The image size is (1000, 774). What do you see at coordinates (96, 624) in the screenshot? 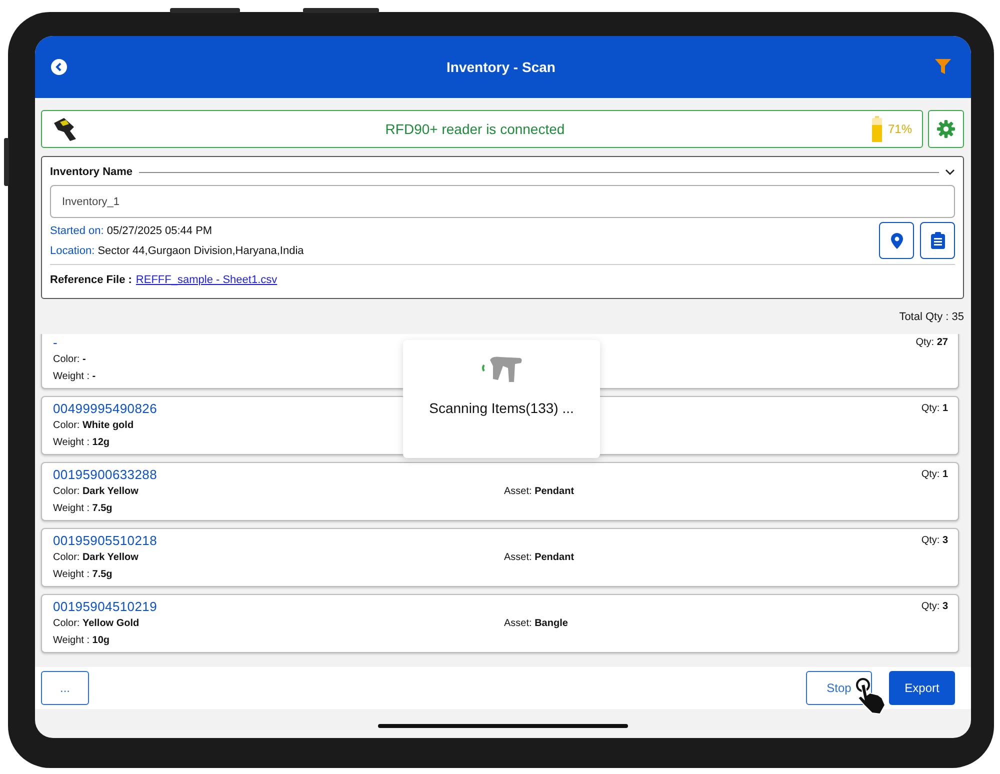
I see `item-color: Color: Yellow Gold` at bounding box center [96, 624].